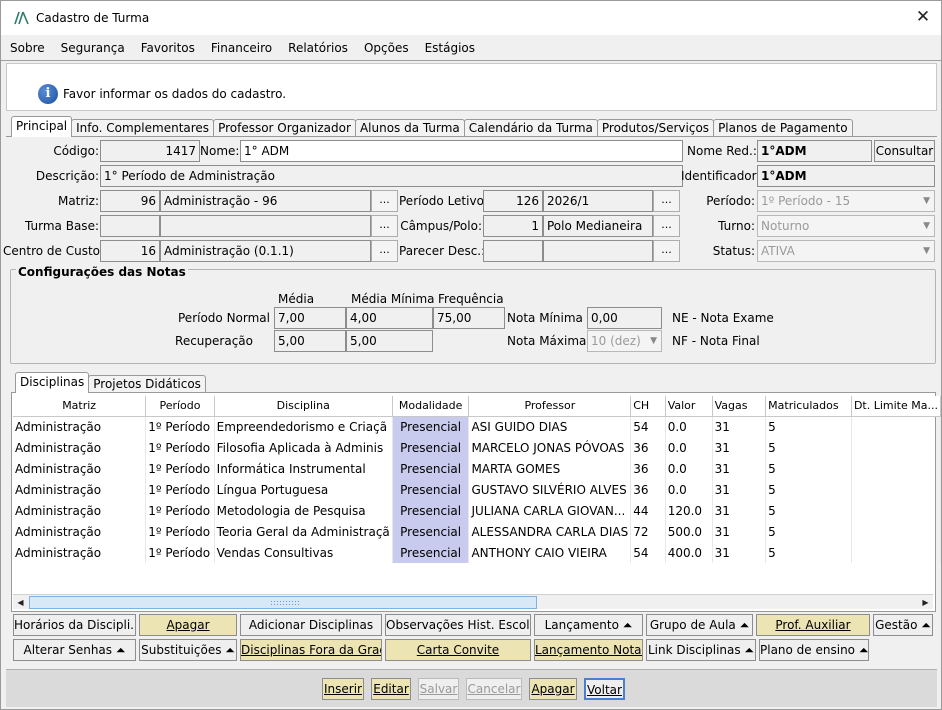 Image resolution: width=942 pixels, height=710 pixels. I want to click on menu-sobre: Sobre, so click(27, 48).